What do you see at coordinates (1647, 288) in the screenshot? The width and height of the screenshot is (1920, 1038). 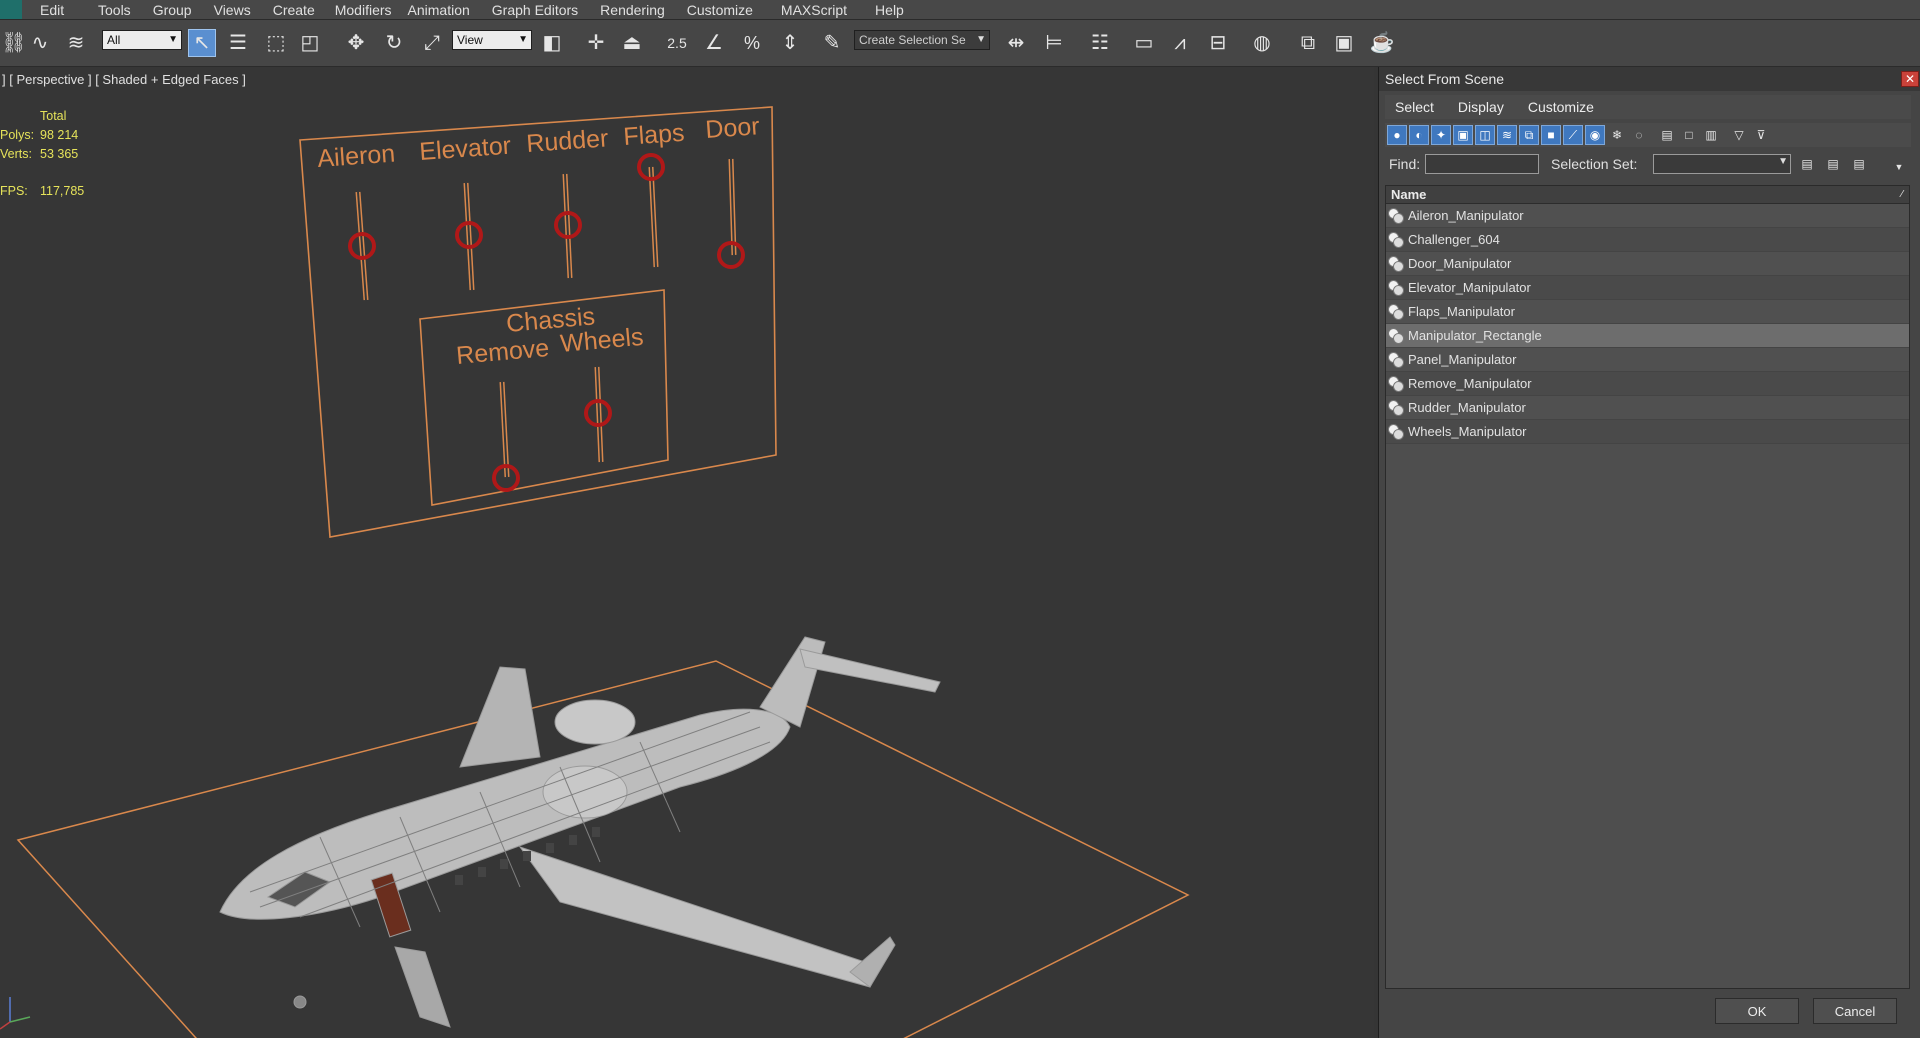 I see `list-item: Elevator_Manipulator` at bounding box center [1647, 288].